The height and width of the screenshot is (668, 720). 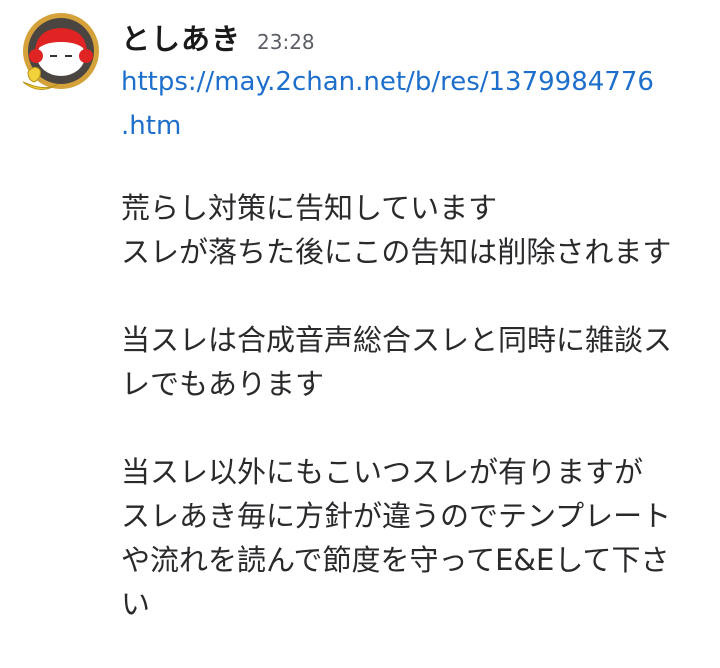 I want to click on text-line: や流れを読んで節度を守ってE&Eして下さ, so click(x=395, y=560).